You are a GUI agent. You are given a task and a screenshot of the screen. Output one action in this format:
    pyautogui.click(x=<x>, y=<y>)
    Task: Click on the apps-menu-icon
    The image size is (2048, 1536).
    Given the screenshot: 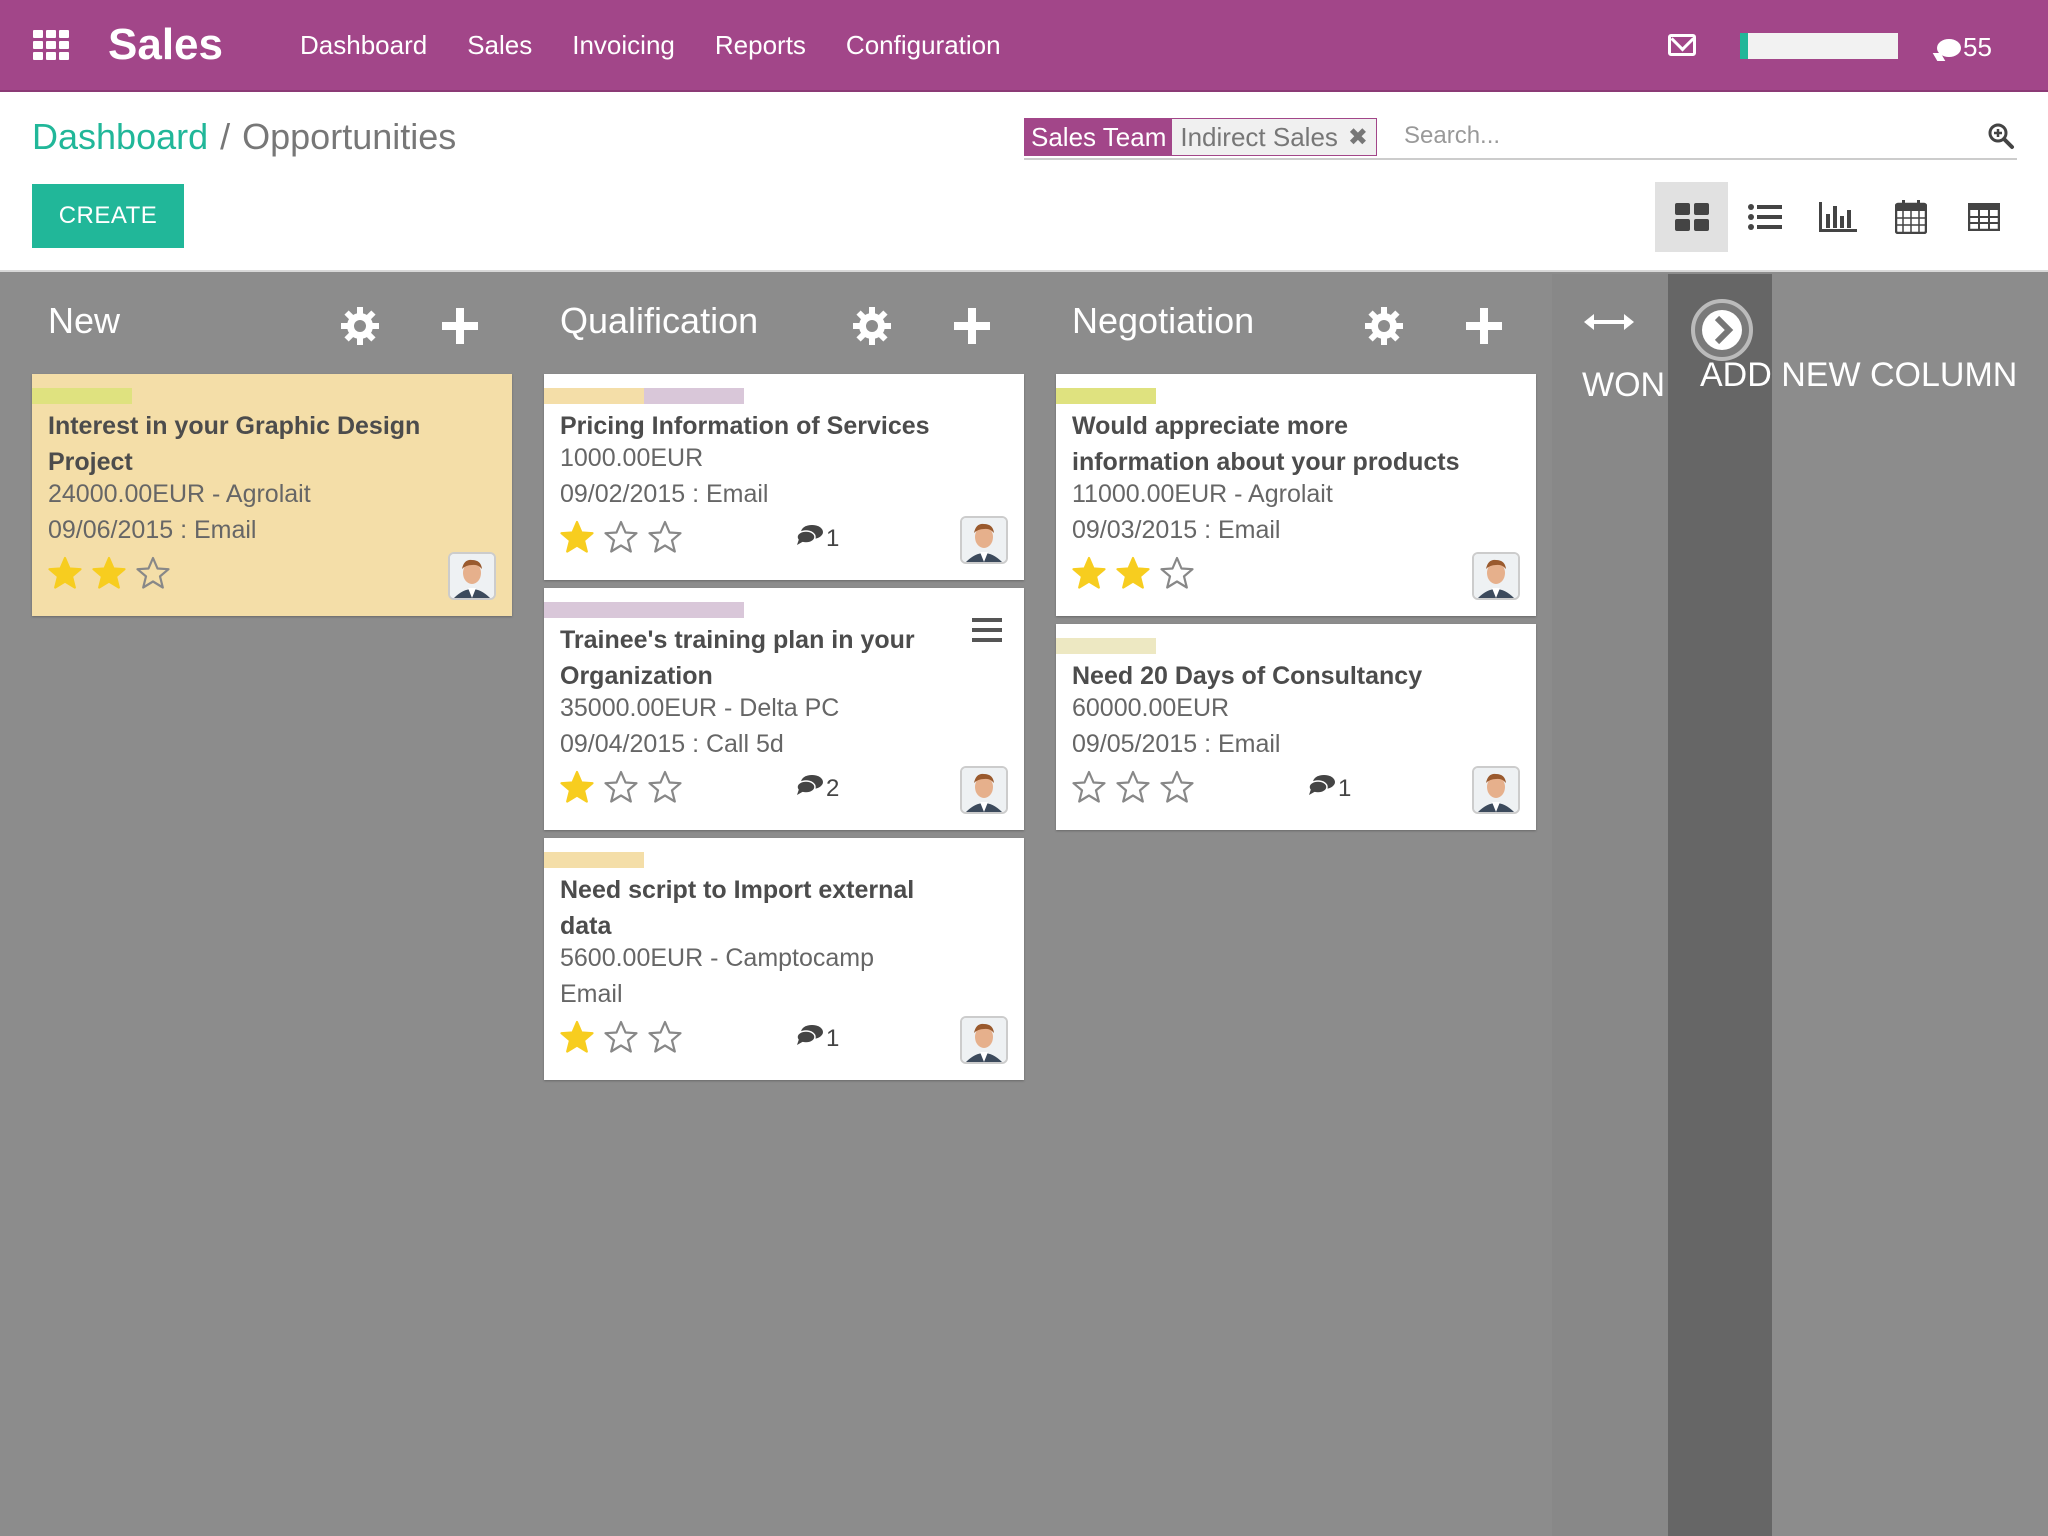 What is the action you would take?
    pyautogui.click(x=51, y=45)
    